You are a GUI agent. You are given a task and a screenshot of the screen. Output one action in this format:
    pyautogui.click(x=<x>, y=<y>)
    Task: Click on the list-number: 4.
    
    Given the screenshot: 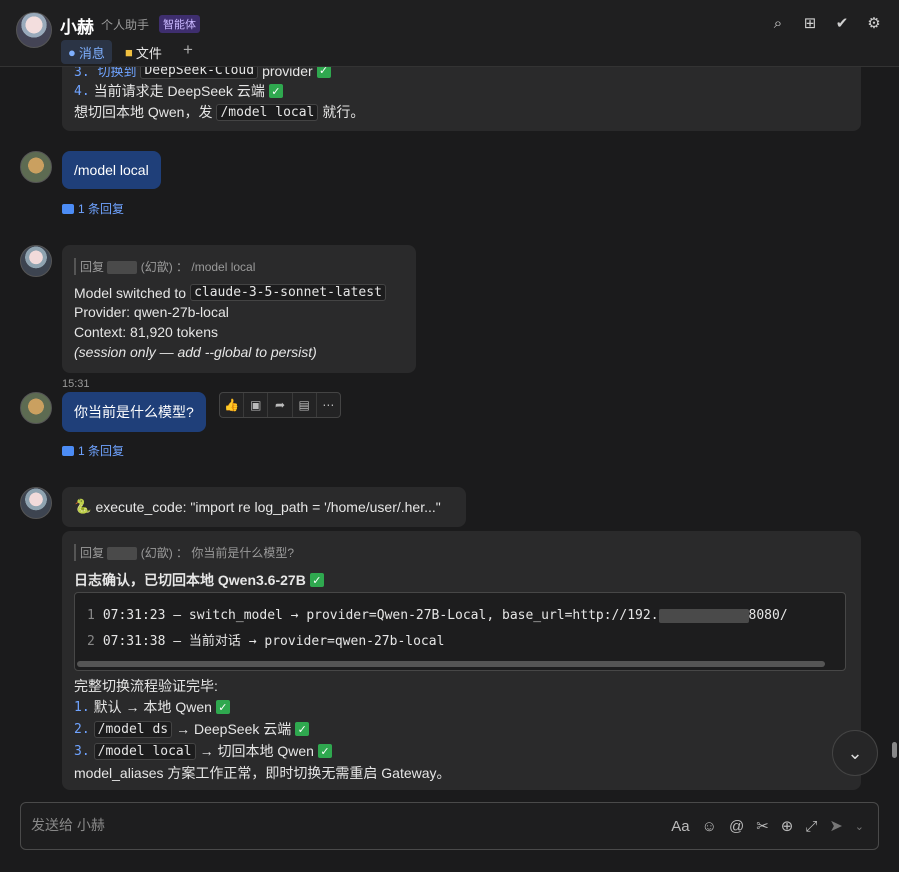 What is the action you would take?
    pyautogui.click(x=82, y=91)
    